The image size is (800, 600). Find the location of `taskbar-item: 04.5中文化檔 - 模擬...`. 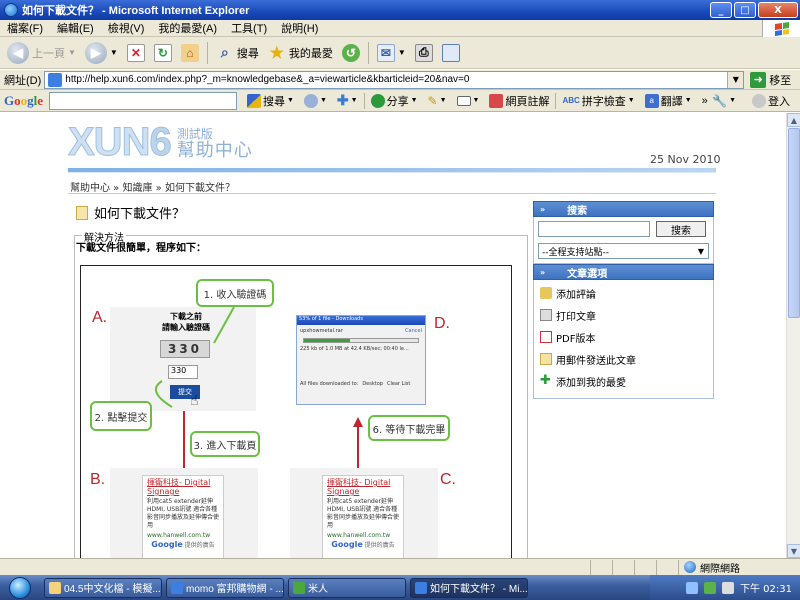

taskbar-item: 04.5中文化檔 - 模擬... is located at coordinates (103, 587).